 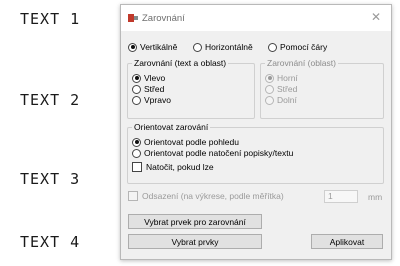 I want to click on offset-checkbox: Odsazení (na výkrese, podle měřítka), so click(x=206, y=196).